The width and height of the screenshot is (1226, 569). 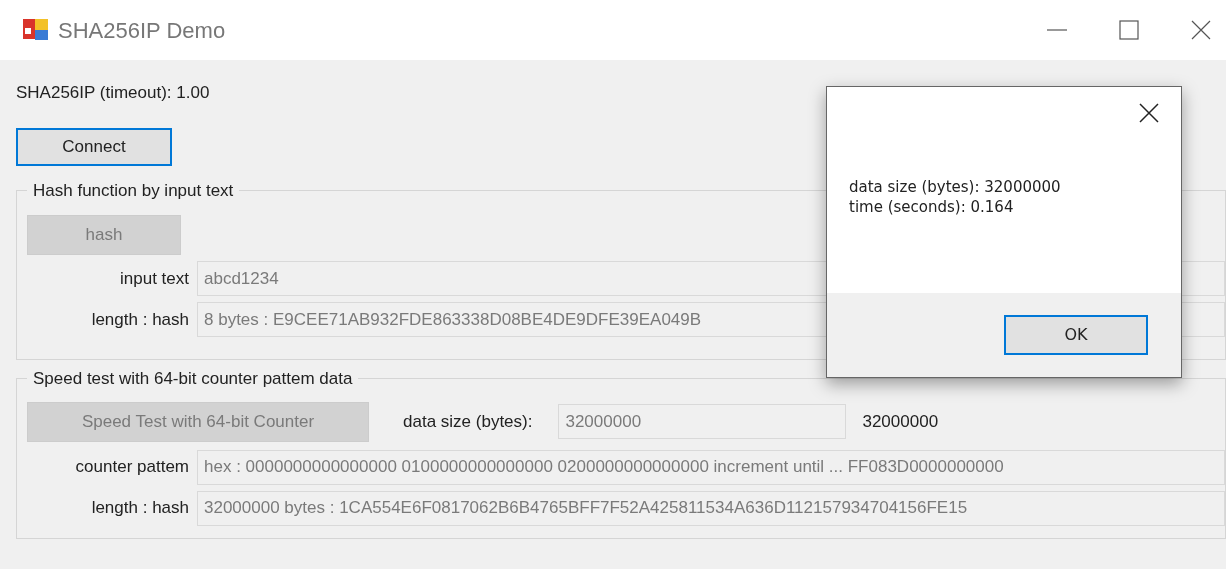 What do you see at coordinates (113, 93) in the screenshot?
I see `status-text: SHA256IP (timeout): 1.00` at bounding box center [113, 93].